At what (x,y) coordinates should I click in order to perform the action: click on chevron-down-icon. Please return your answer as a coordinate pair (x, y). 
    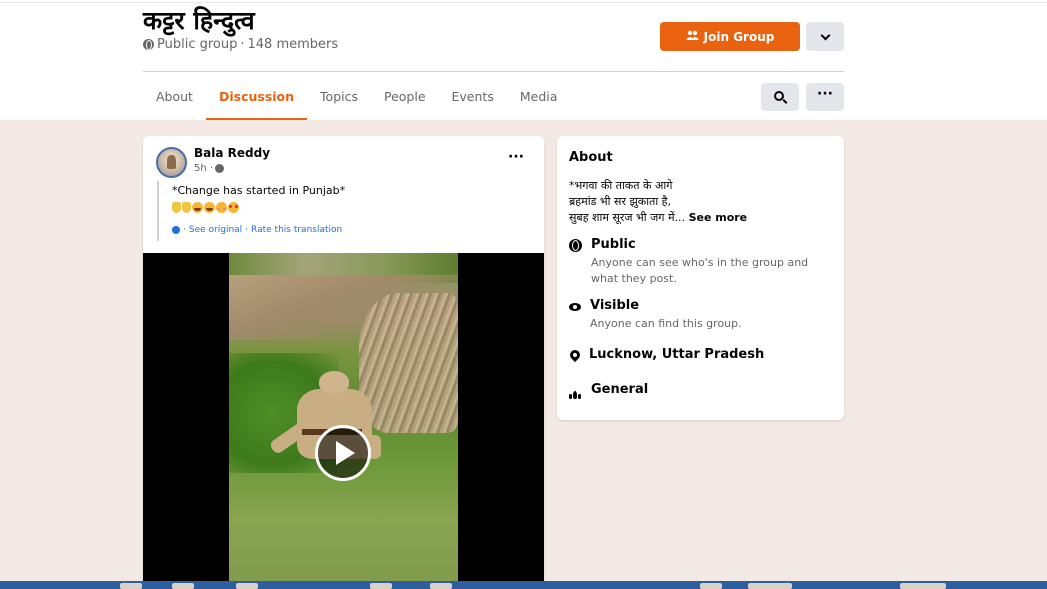
    Looking at the image, I should click on (825, 35).